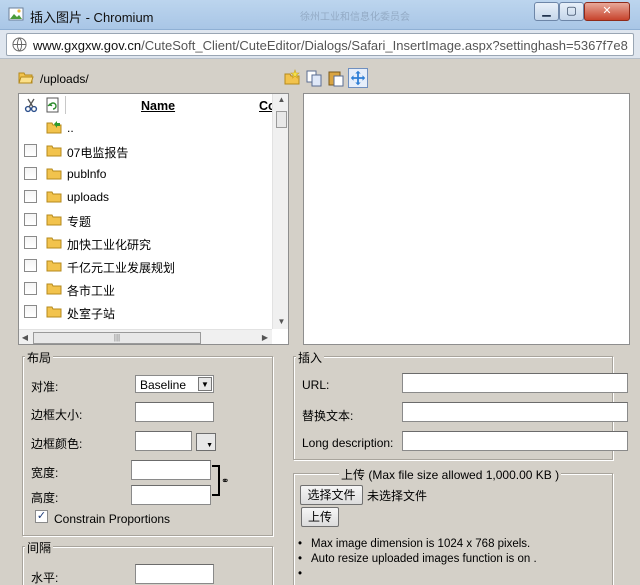 The width and height of the screenshot is (640, 585). What do you see at coordinates (65, 105) in the screenshot?
I see `header-divider` at bounding box center [65, 105].